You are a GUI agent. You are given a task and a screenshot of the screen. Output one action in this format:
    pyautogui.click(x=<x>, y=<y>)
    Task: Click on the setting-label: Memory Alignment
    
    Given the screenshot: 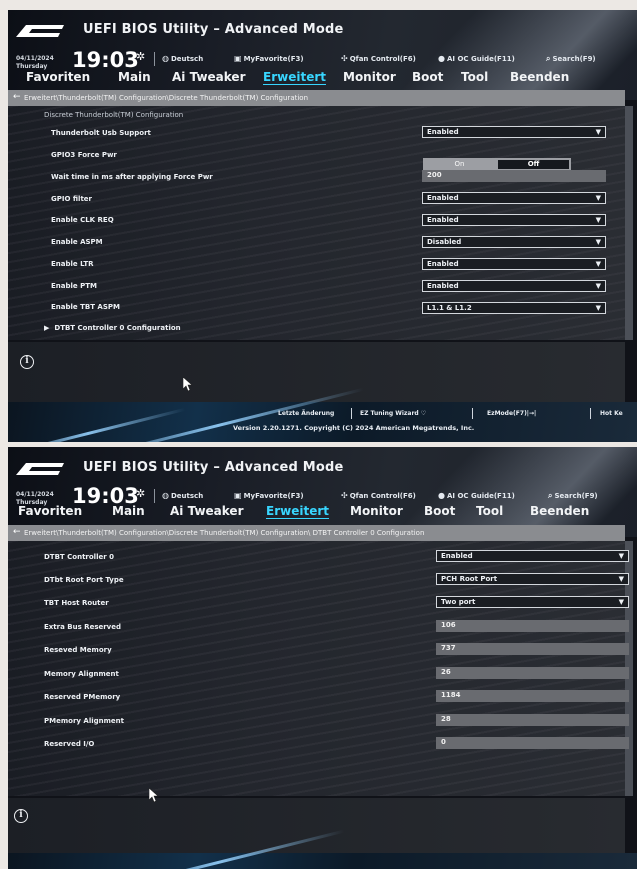 What is the action you would take?
    pyautogui.click(x=81, y=674)
    